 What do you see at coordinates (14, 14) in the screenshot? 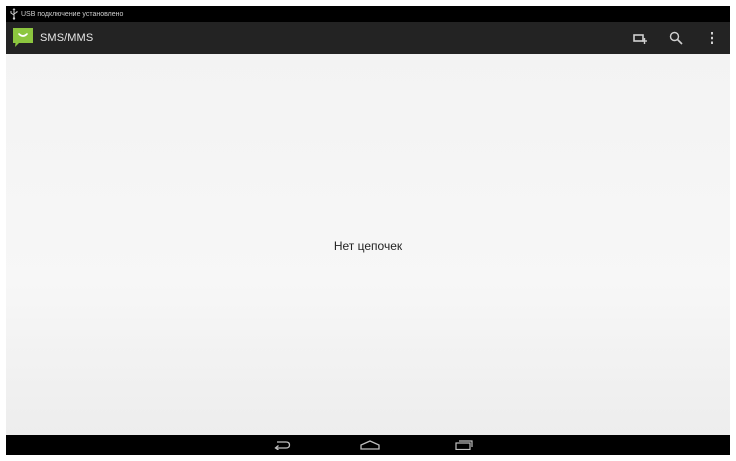
I see `usb-icon` at bounding box center [14, 14].